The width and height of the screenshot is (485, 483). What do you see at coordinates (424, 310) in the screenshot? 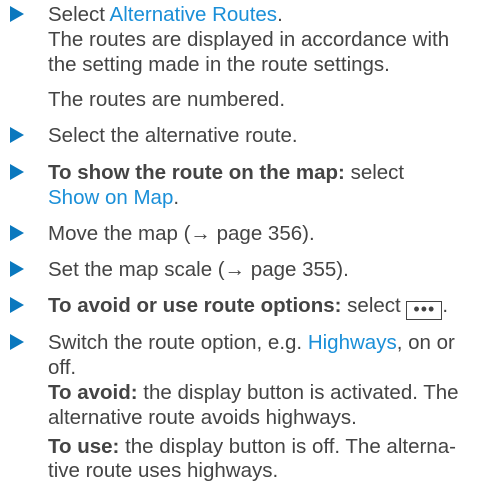
I see `more-options-button: •••` at bounding box center [424, 310].